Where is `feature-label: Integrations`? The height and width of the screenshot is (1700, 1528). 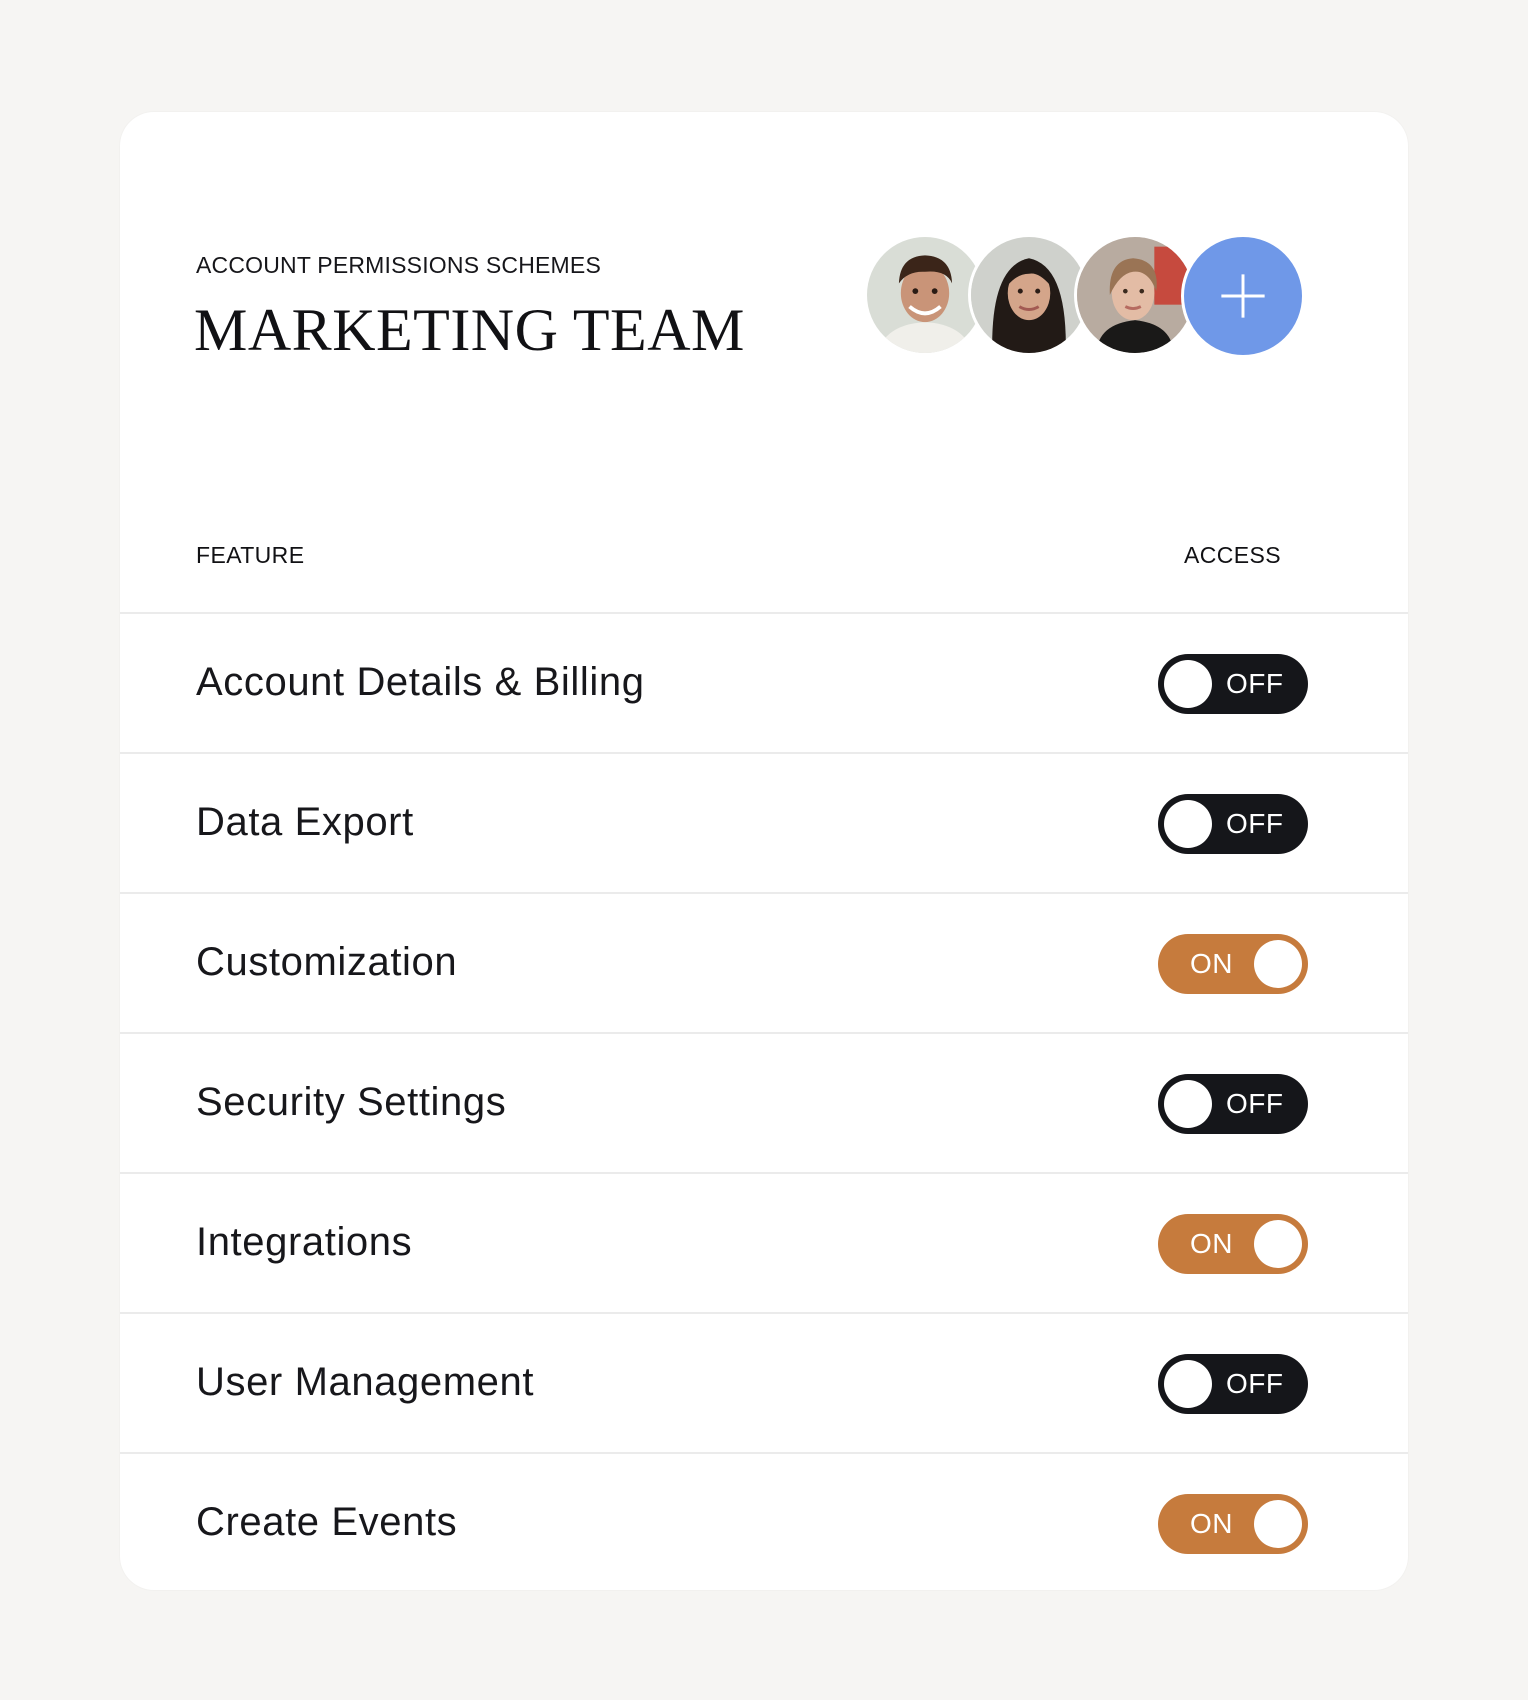
feature-label: Integrations is located at coordinates (304, 1242).